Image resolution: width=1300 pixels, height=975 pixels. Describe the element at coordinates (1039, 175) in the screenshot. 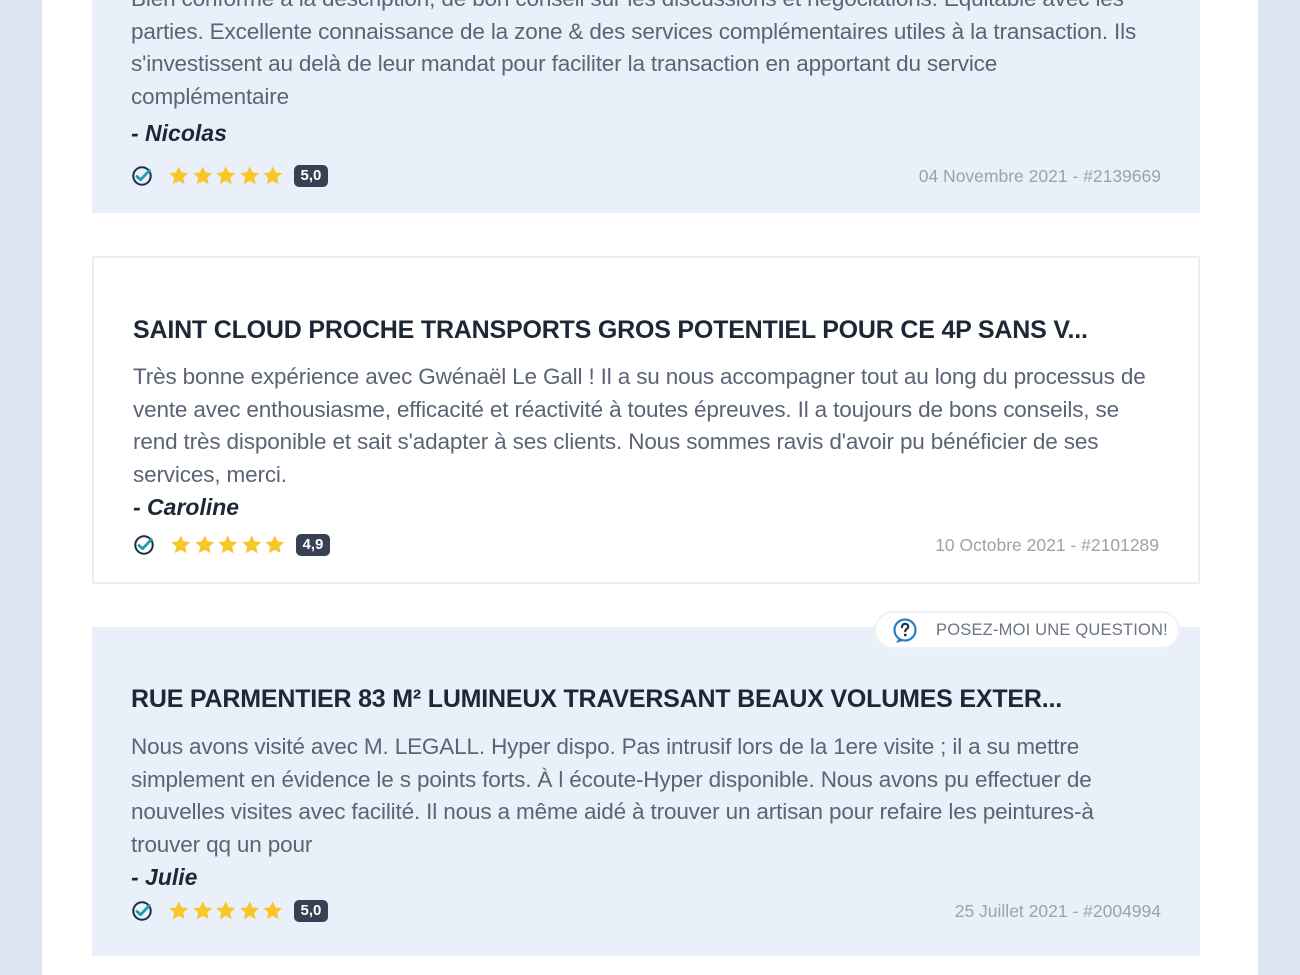

I see `review-date-id: 04 Novembre 2021 - #2139669` at that location.